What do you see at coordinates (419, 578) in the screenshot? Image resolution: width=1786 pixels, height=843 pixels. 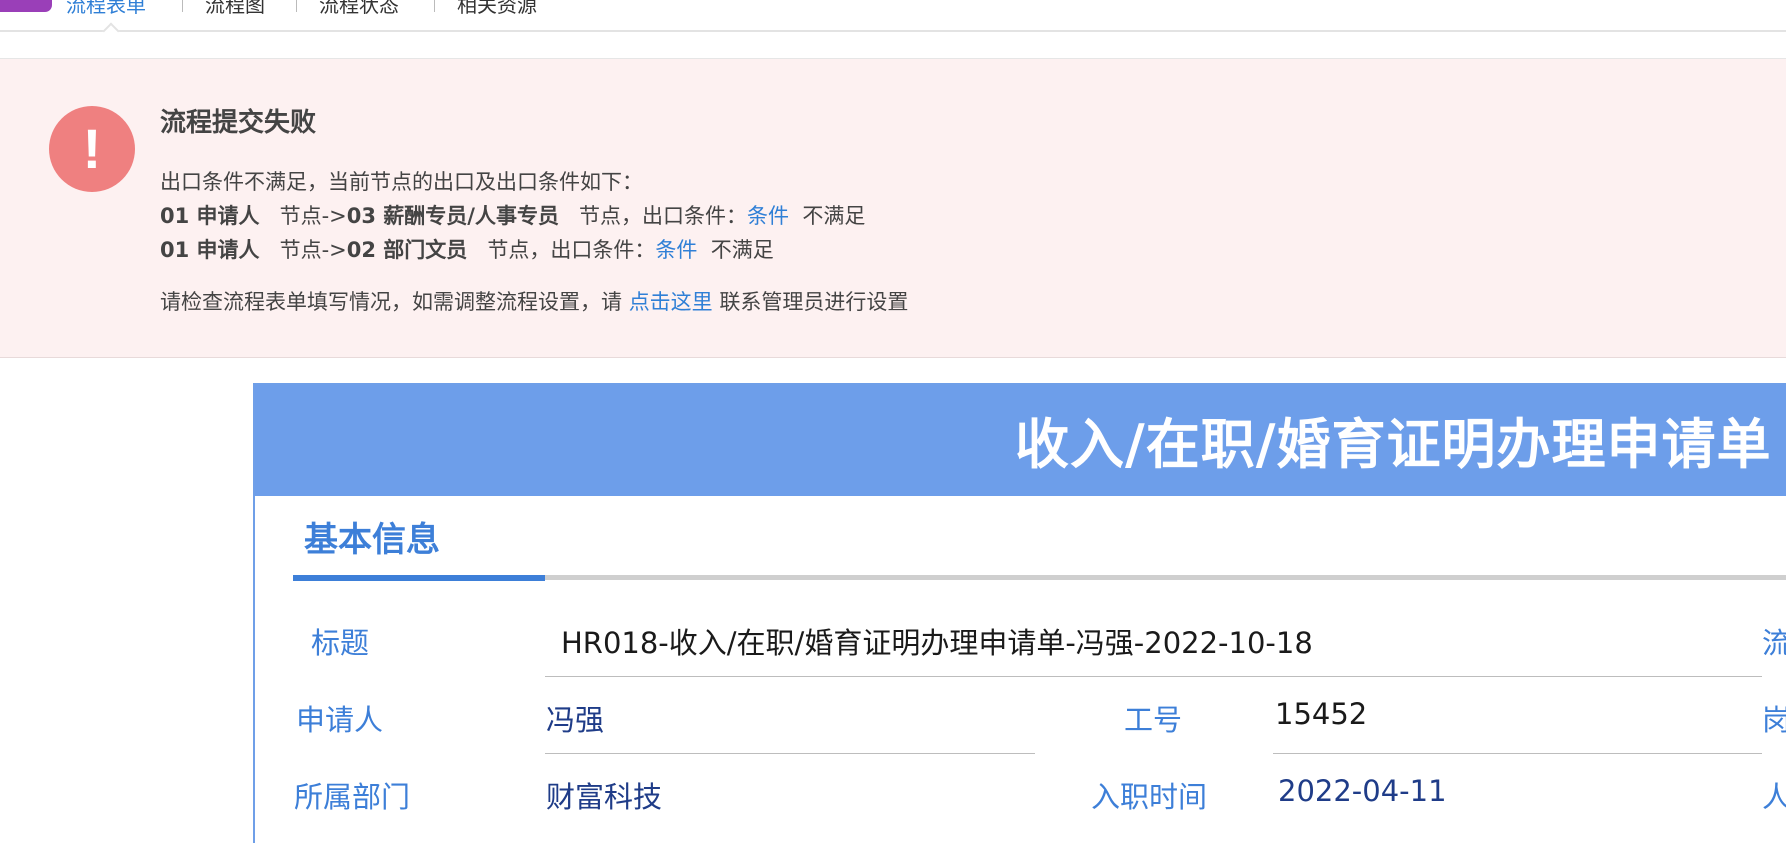 I see `section-underline-active` at bounding box center [419, 578].